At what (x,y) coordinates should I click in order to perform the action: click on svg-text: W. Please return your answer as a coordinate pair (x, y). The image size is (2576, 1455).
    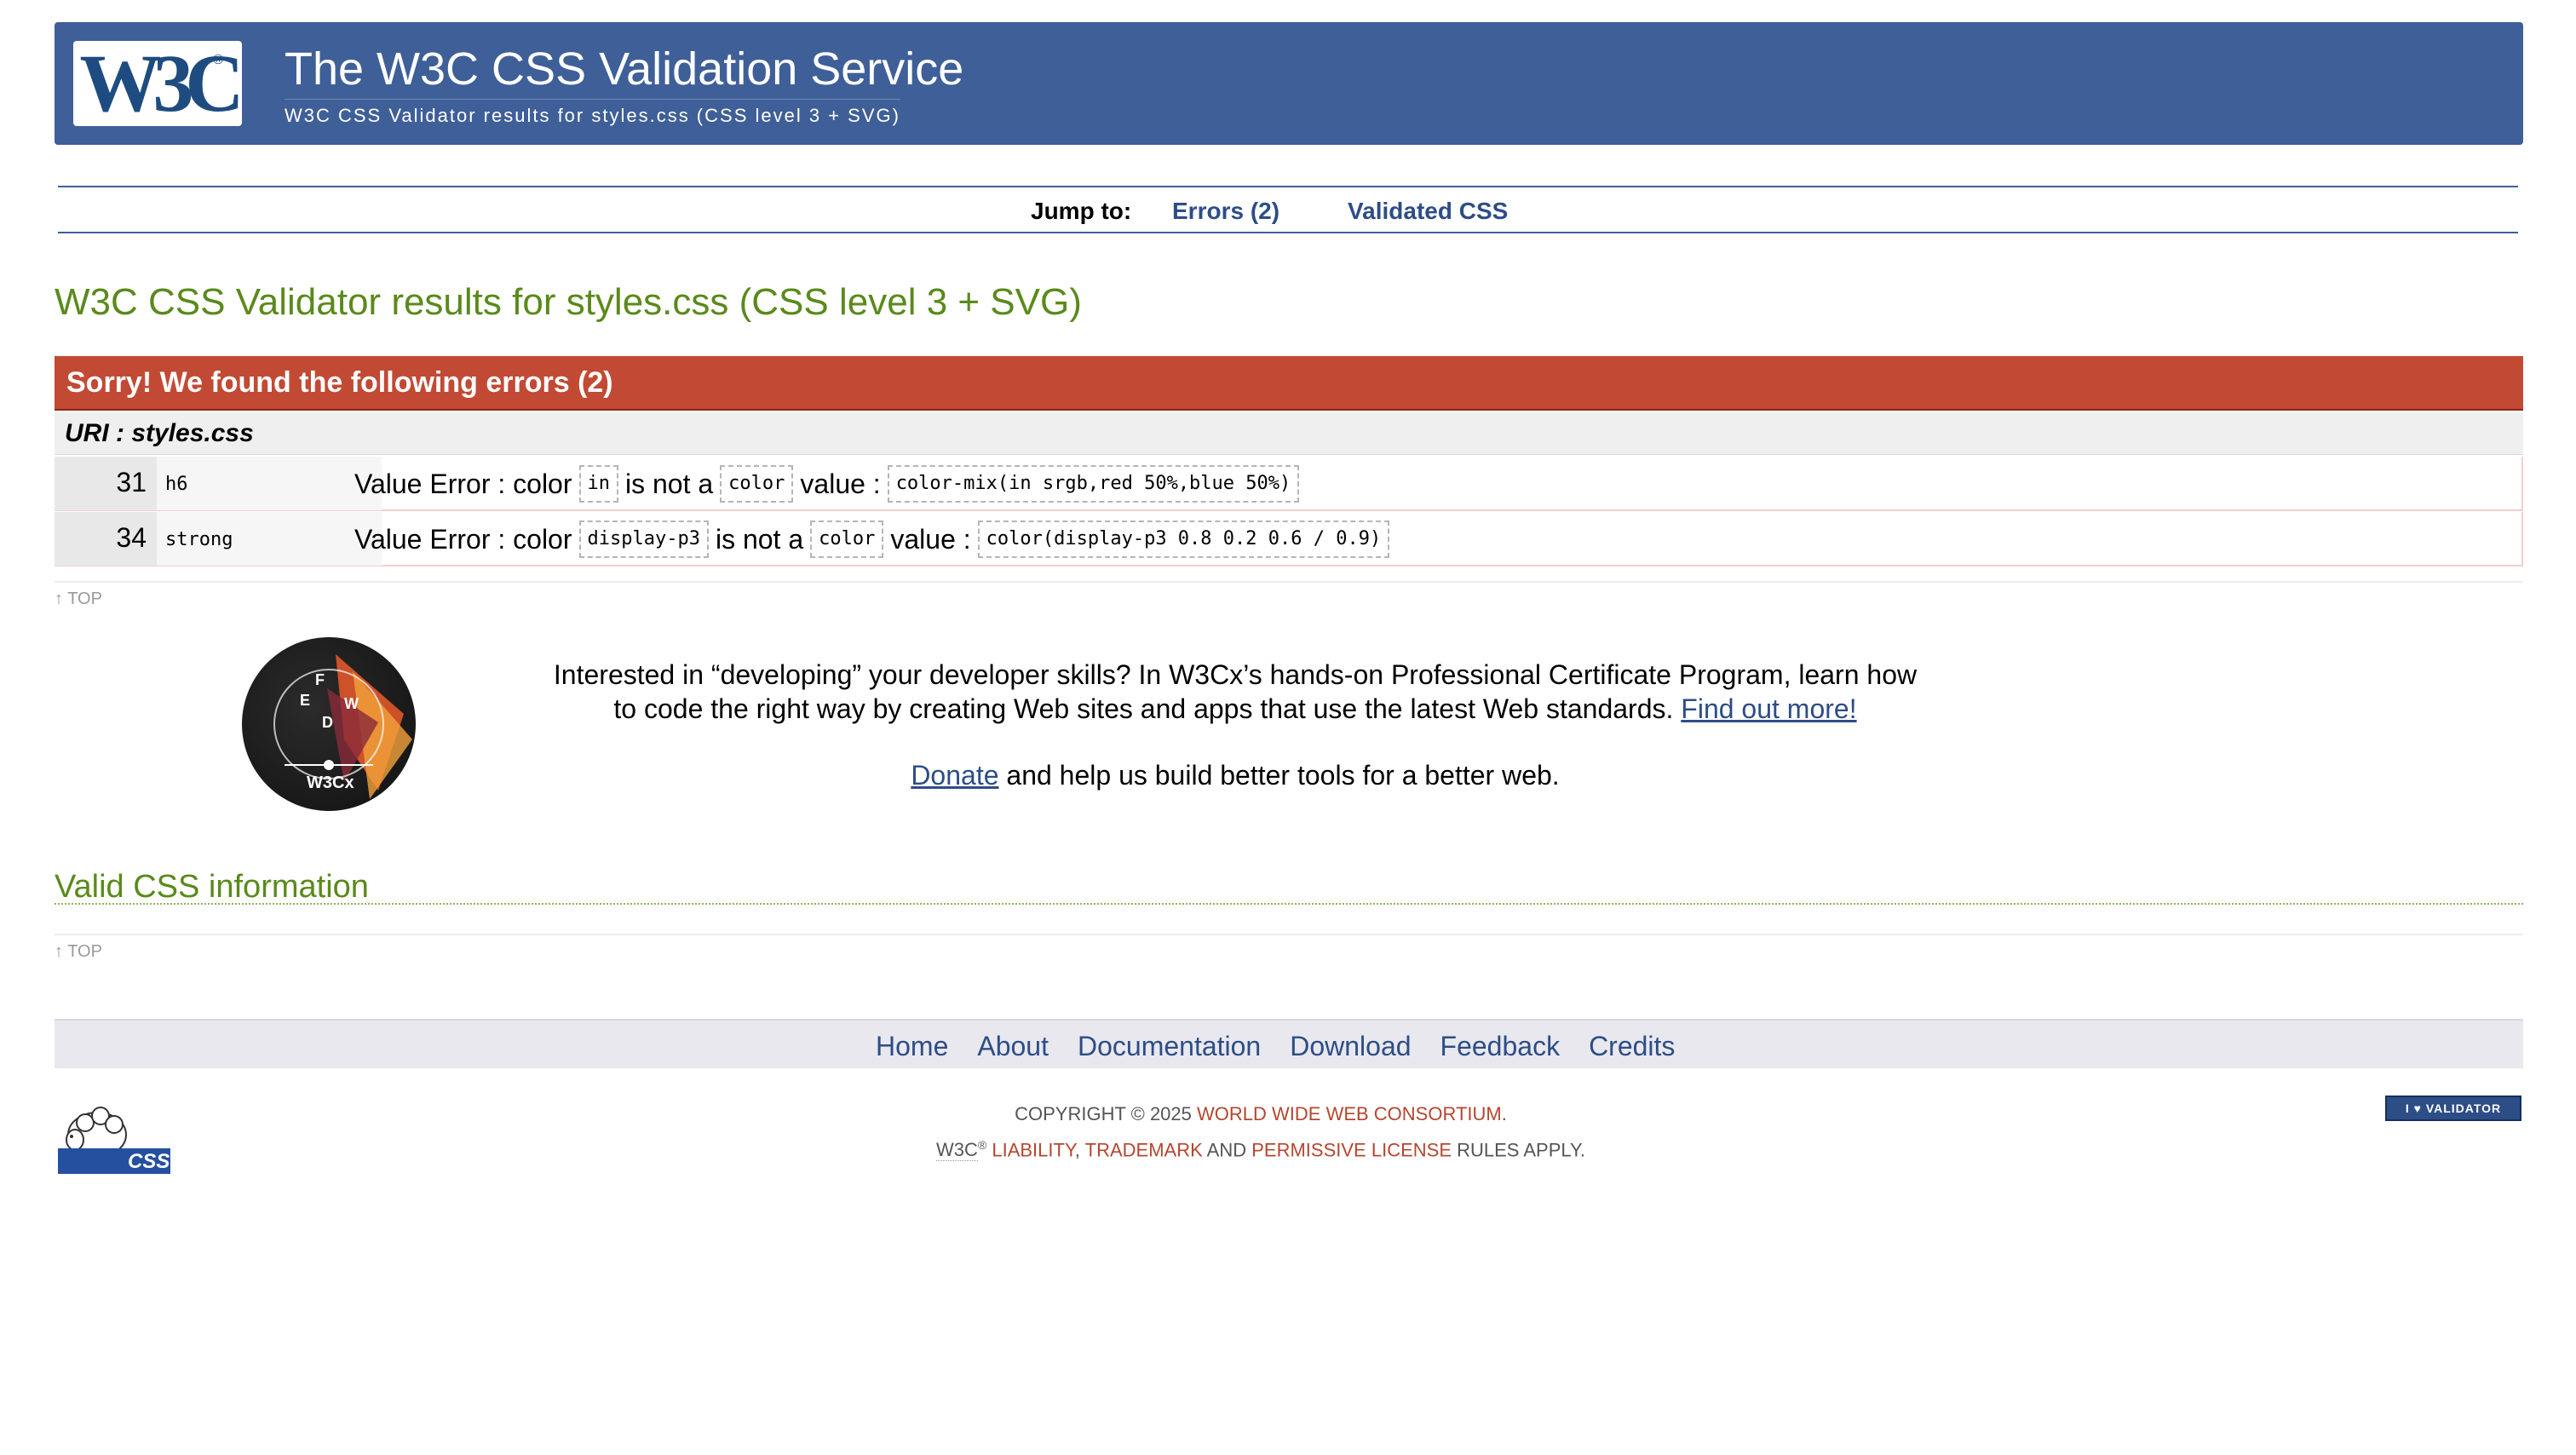
    Looking at the image, I should click on (352, 703).